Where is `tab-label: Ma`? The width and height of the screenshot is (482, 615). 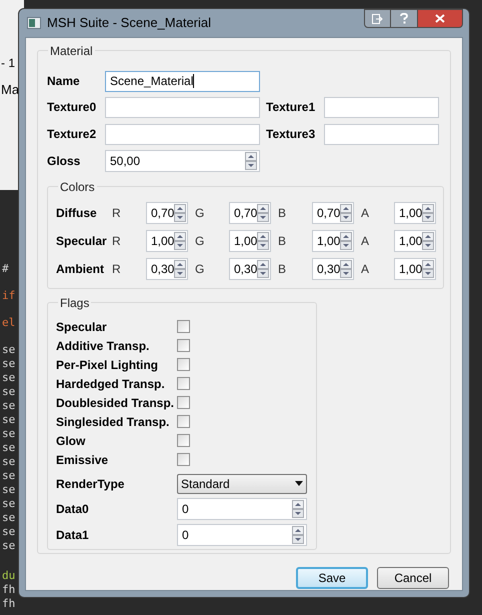 tab-label: Ma is located at coordinates (10, 90).